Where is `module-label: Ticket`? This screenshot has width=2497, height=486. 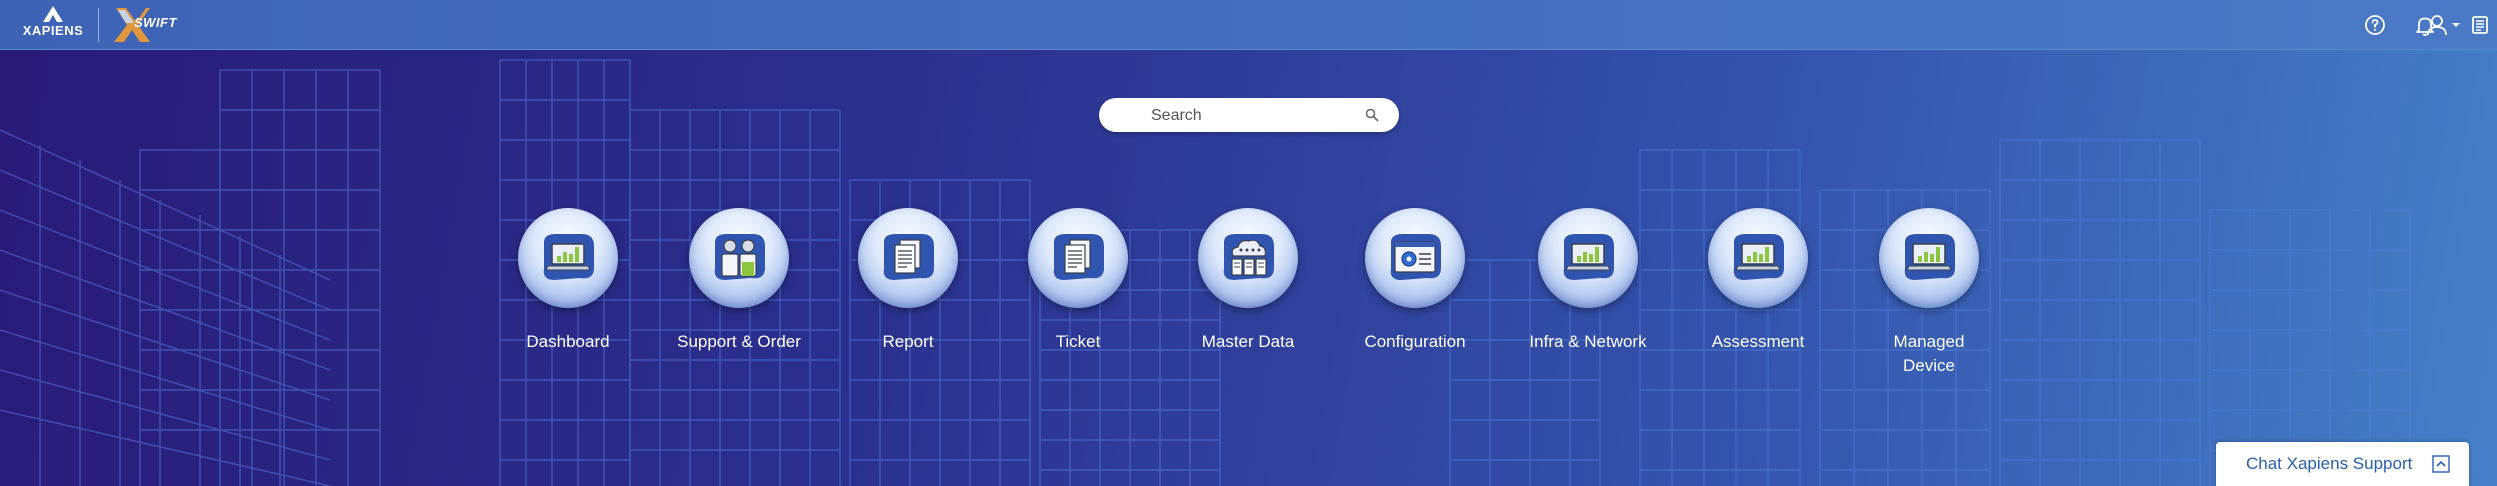
module-label: Ticket is located at coordinates (1078, 341).